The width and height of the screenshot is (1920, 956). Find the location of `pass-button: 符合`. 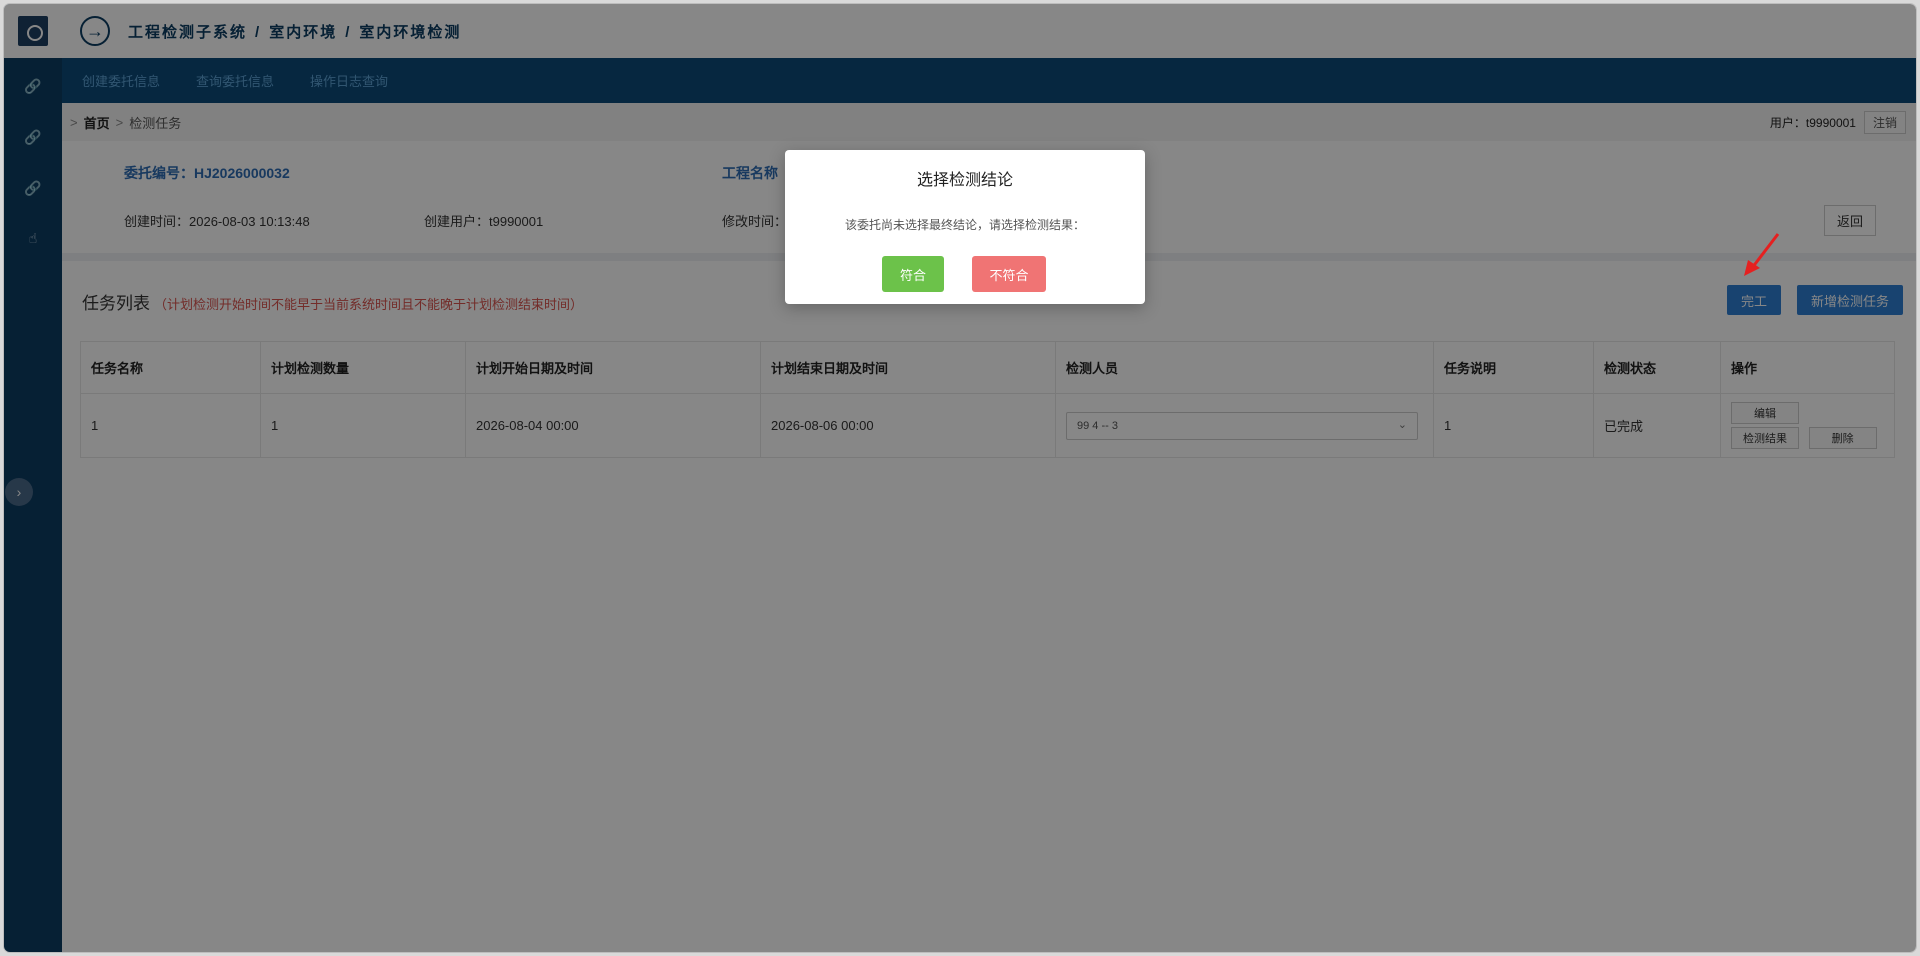

pass-button: 符合 is located at coordinates (913, 274).